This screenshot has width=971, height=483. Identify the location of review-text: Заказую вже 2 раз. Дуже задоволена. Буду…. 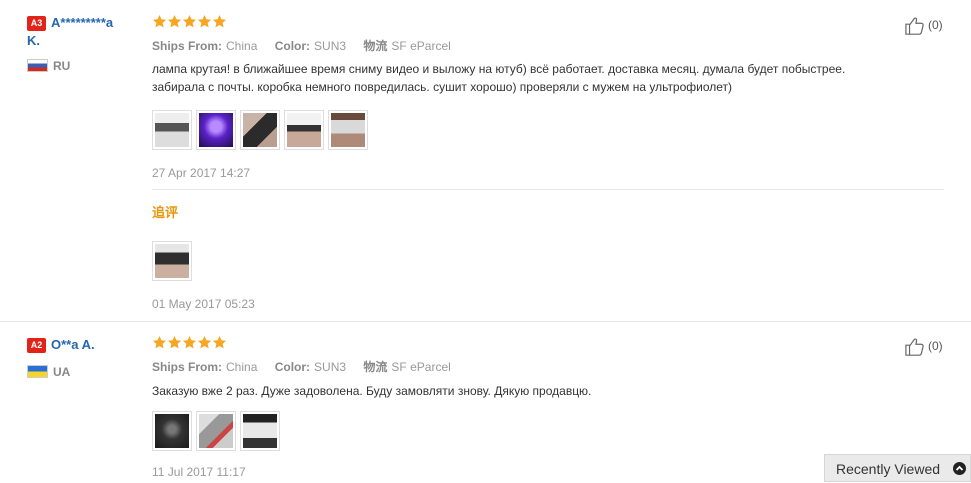
(548, 391).